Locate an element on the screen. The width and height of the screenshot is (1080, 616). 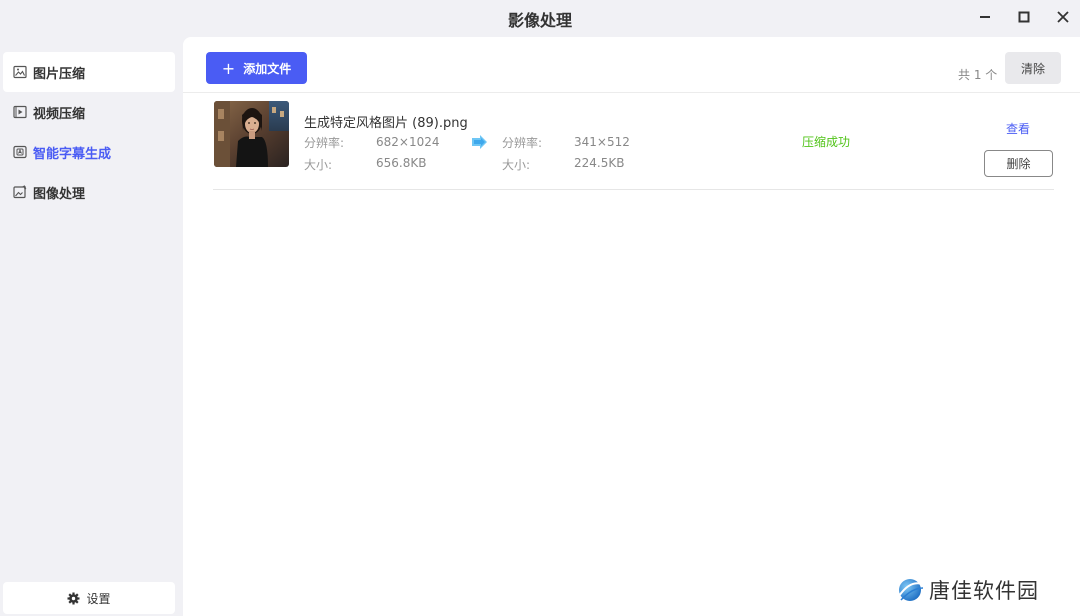
minimize-button is located at coordinates (985, 17).